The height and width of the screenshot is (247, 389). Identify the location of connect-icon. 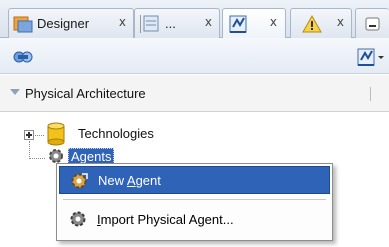
(23, 57).